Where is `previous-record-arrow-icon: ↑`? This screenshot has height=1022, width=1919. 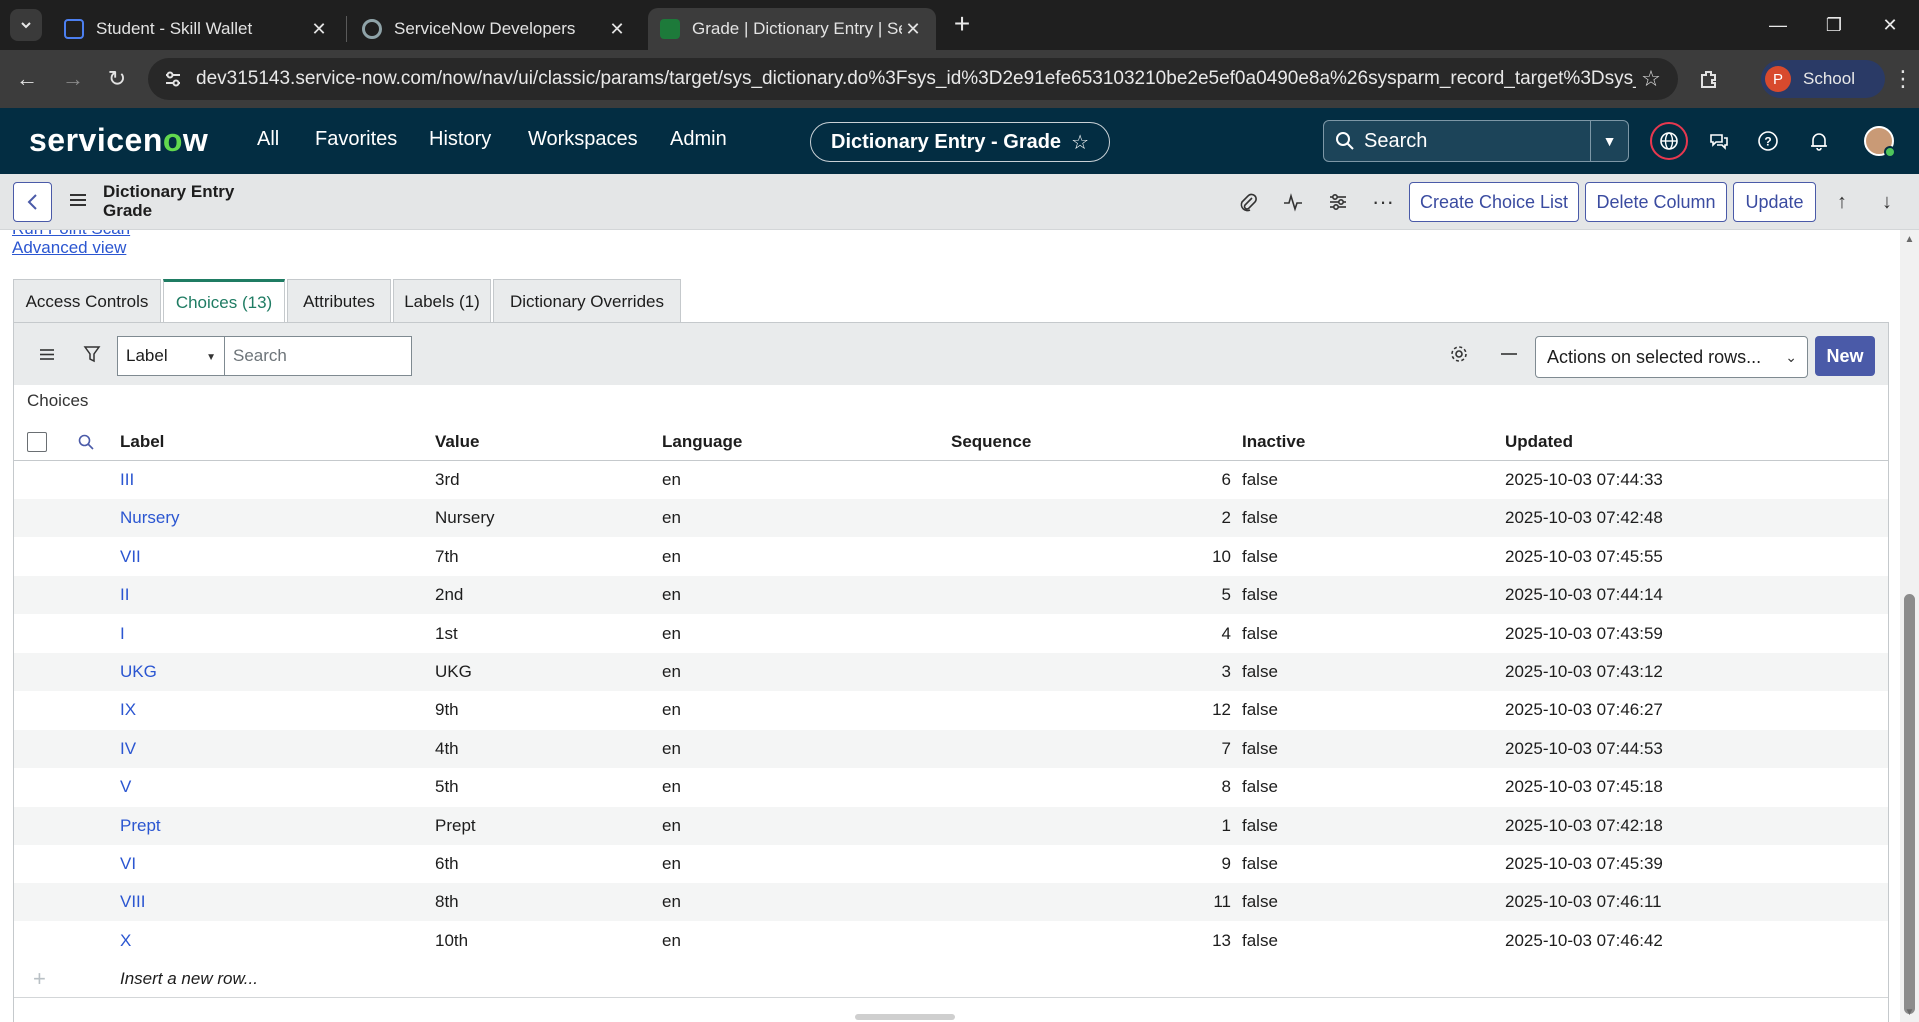 previous-record-arrow-icon: ↑ is located at coordinates (1842, 202).